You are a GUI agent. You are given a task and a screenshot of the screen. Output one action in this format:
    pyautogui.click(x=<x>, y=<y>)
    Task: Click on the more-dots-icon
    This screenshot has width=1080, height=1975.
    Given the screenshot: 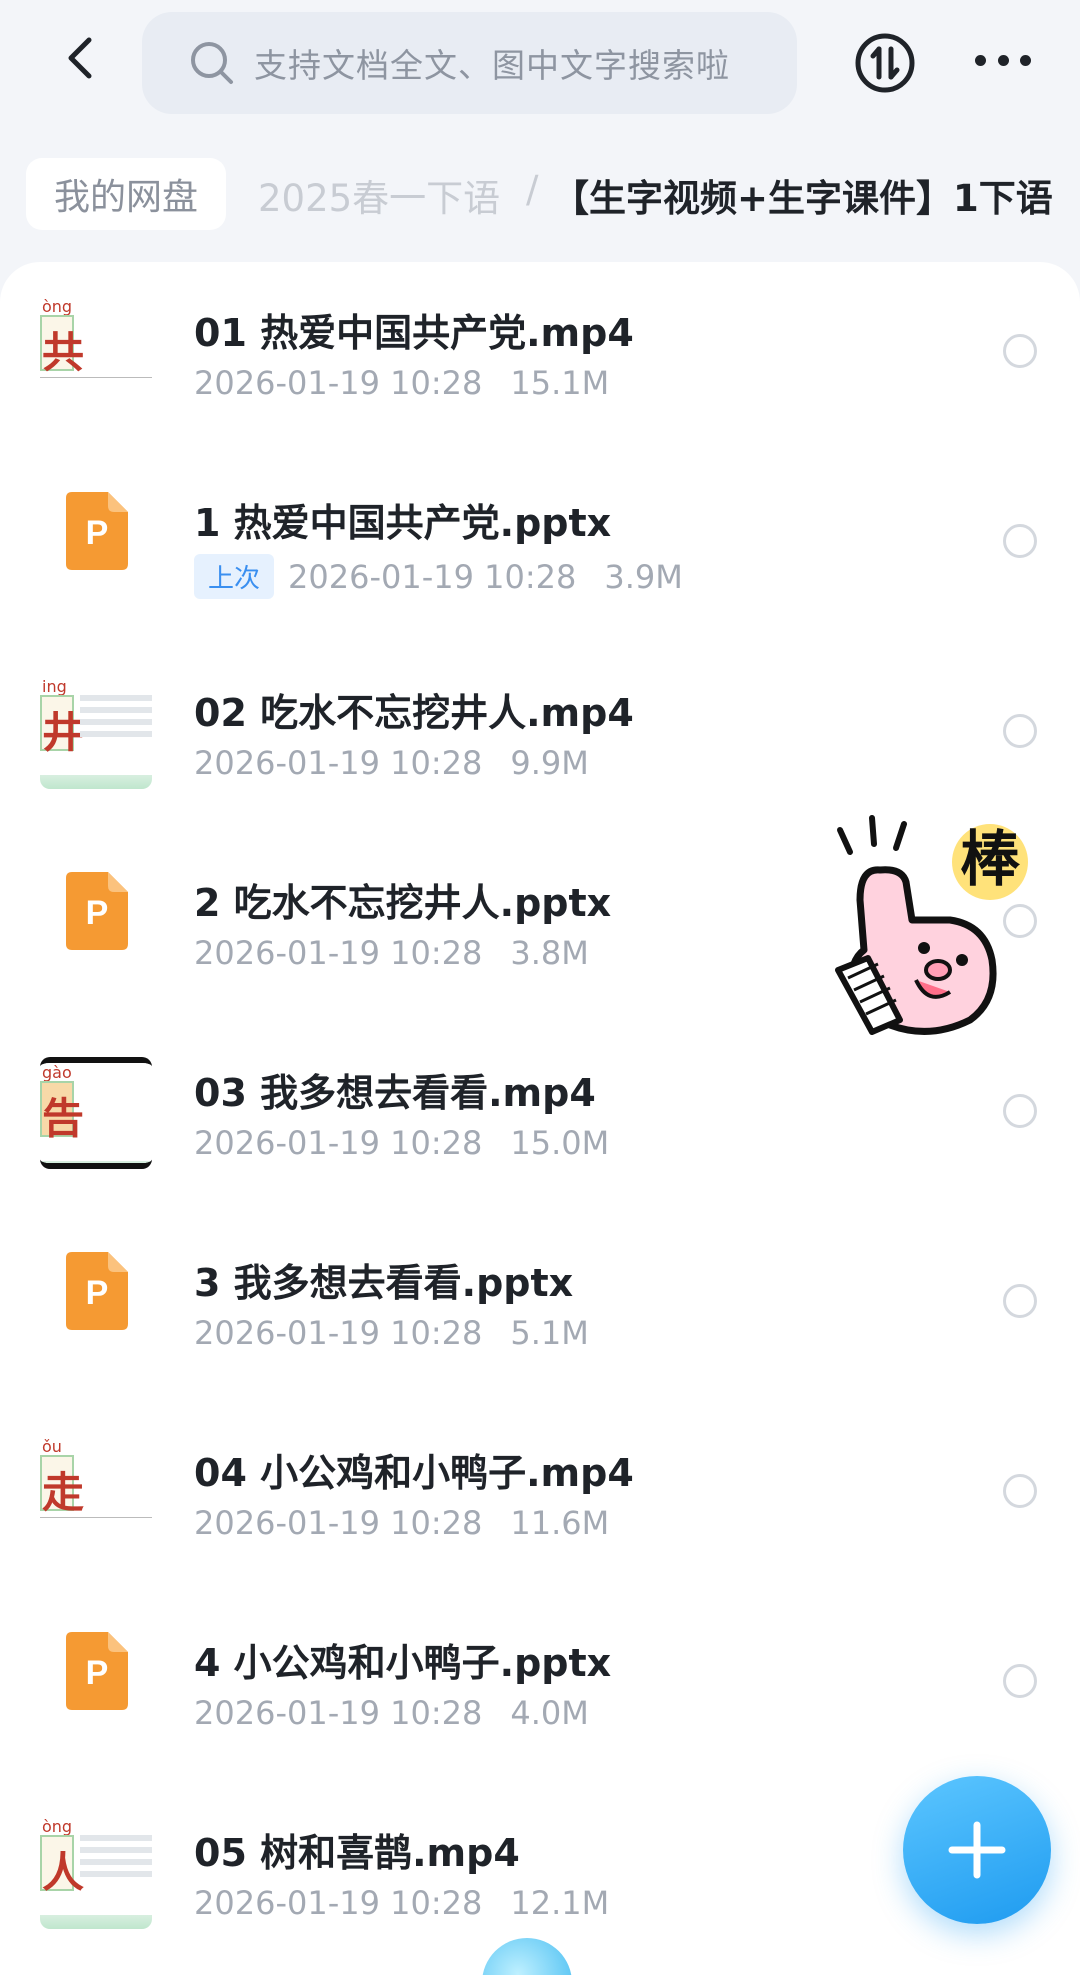 What is the action you would take?
    pyautogui.click(x=980, y=60)
    